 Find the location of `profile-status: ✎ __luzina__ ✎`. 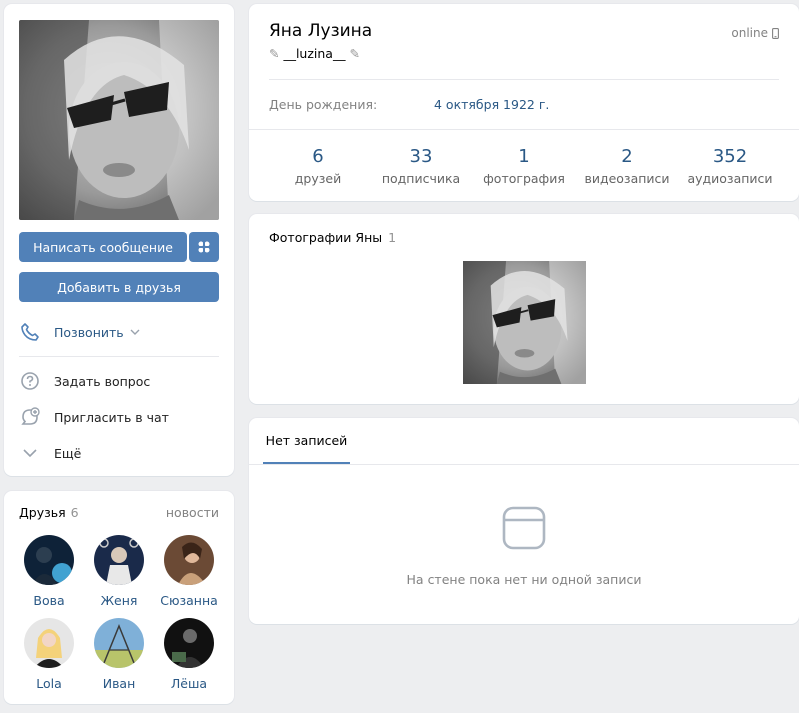

profile-status: ✎ __luzina__ ✎ is located at coordinates (314, 53).